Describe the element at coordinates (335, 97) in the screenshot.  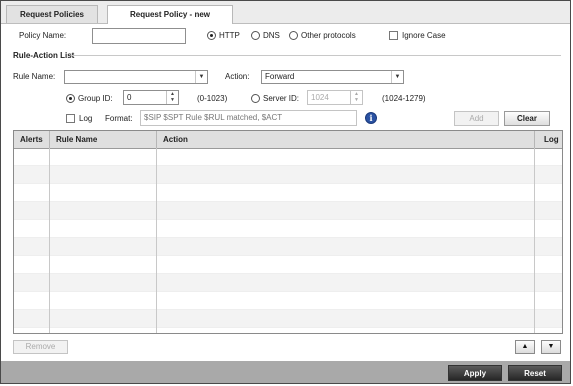
I see `server-id-input: 1024 ▲ ▼` at that location.